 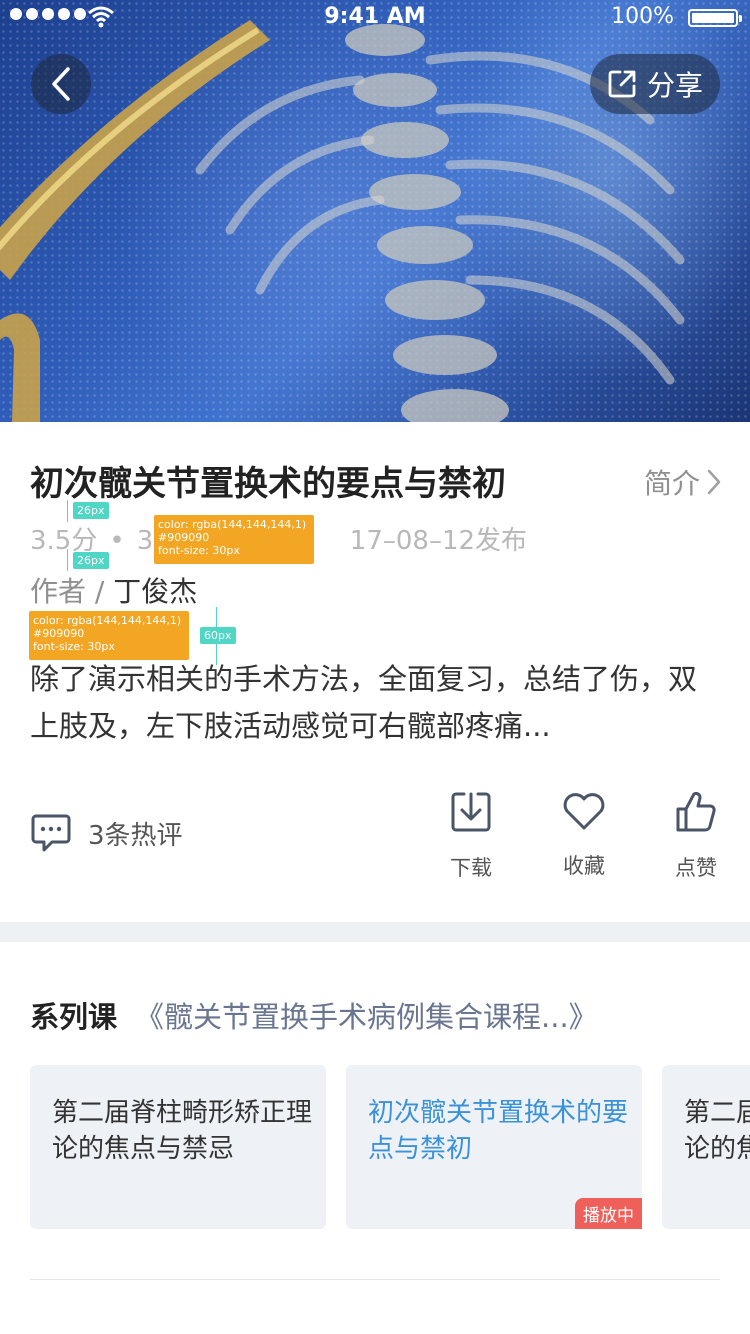 I want to click on bottom-divider, so click(x=375, y=1279).